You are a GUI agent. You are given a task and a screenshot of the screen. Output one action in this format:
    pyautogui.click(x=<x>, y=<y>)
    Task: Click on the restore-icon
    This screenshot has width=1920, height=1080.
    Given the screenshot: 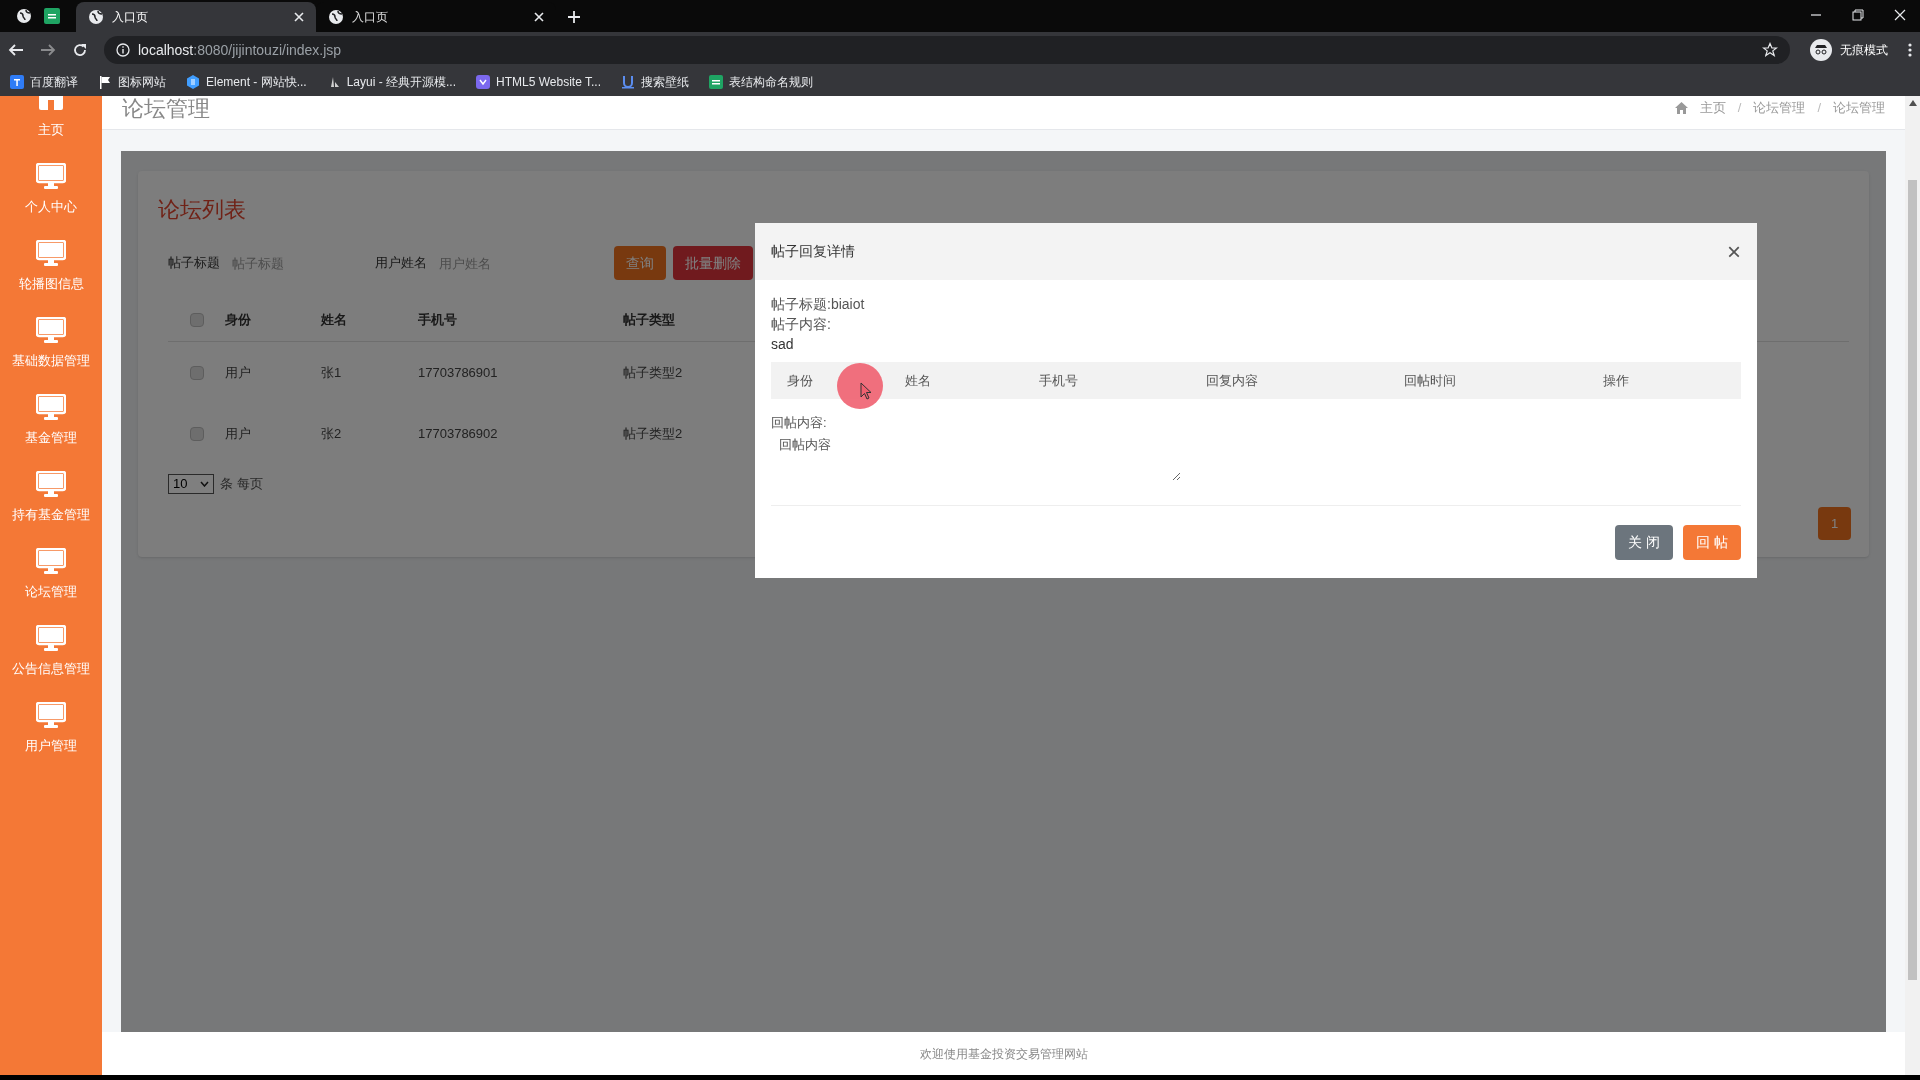 What is the action you would take?
    pyautogui.click(x=1858, y=15)
    